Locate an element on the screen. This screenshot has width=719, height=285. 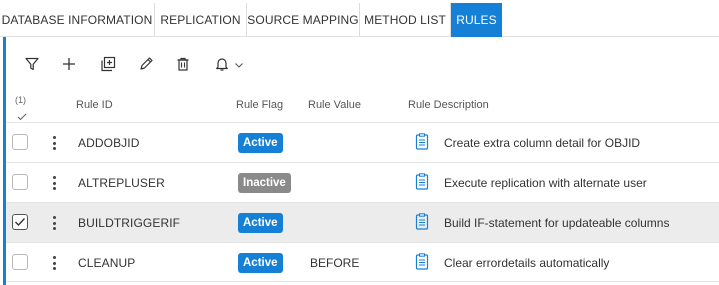
filter-icon is located at coordinates (32, 64).